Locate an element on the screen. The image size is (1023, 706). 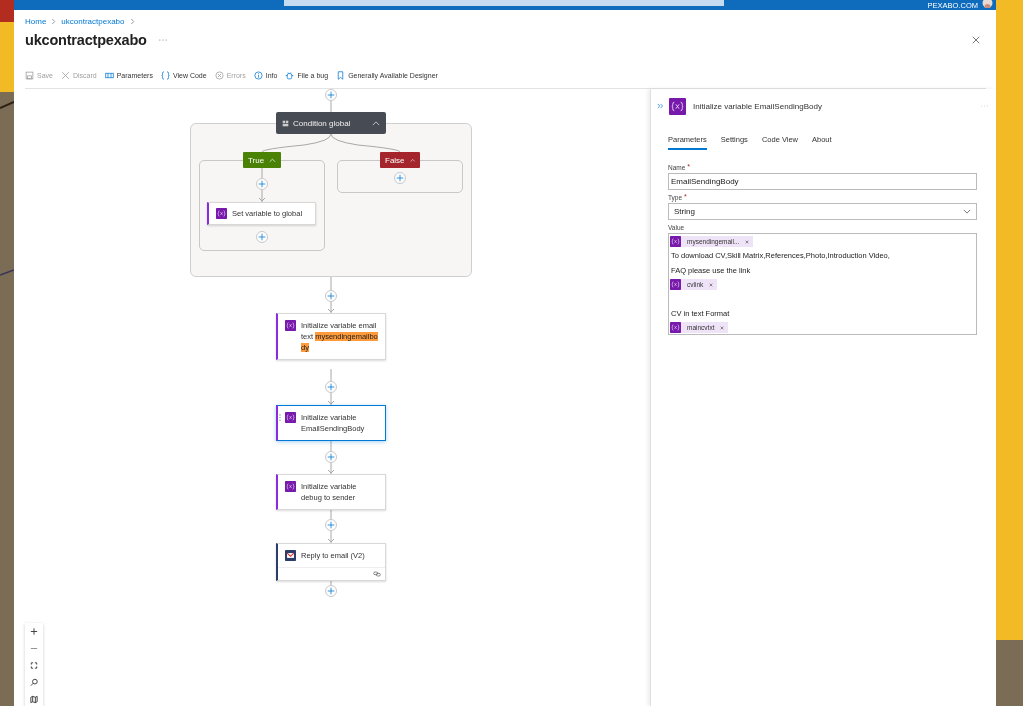
name-field: EmailSendingBody is located at coordinates (822, 181).